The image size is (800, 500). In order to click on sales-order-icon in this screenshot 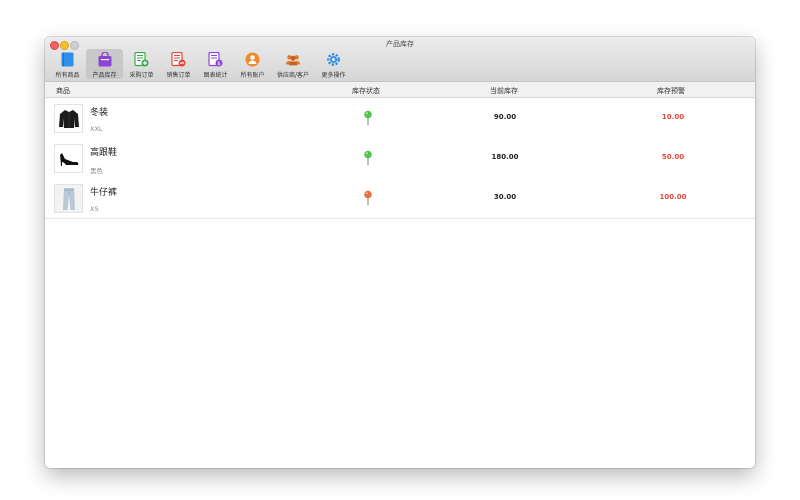, I will do `click(179, 59)`.